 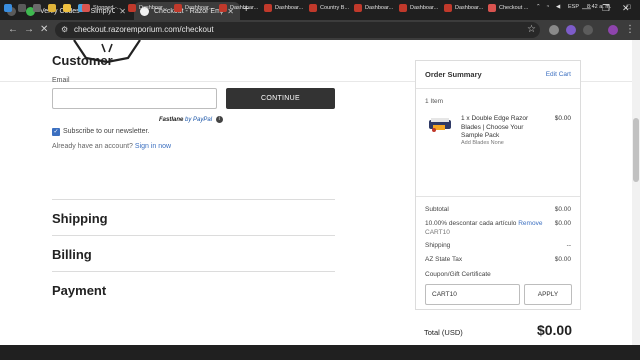 What do you see at coordinates (82, 60) in the screenshot?
I see `customer-heading: Customer` at bounding box center [82, 60].